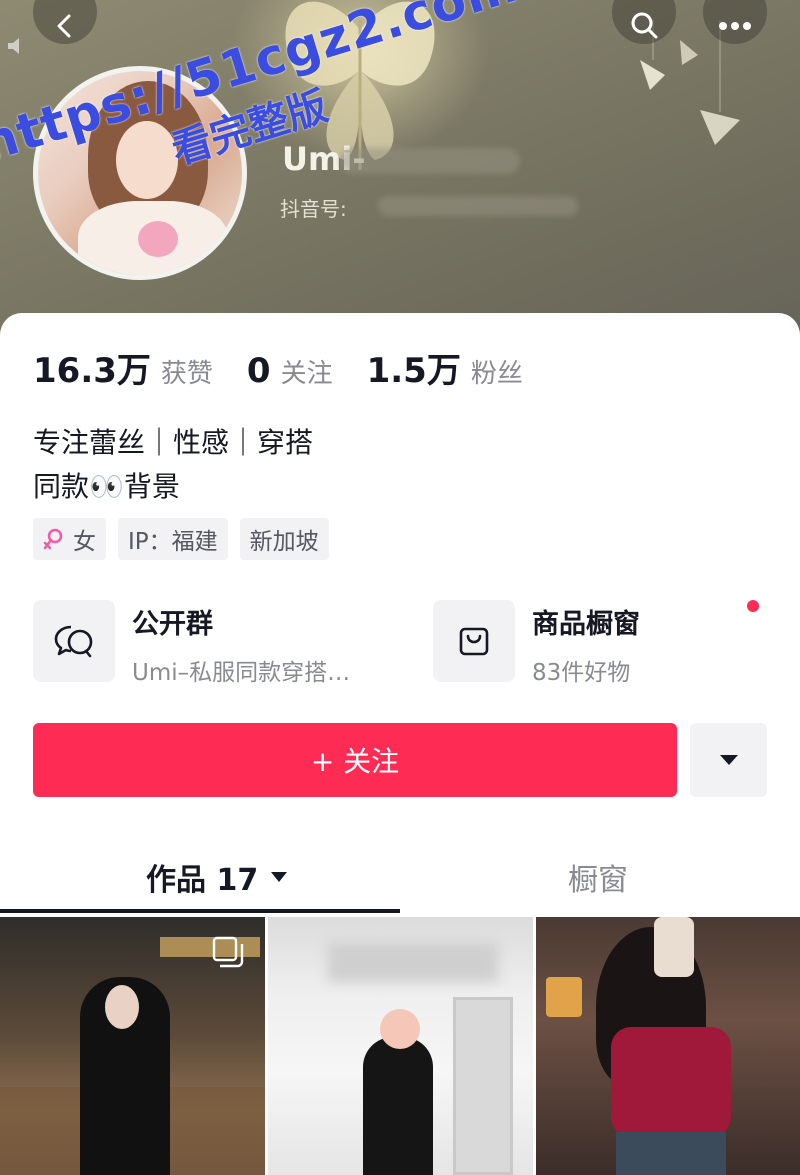 The image size is (800, 1175). What do you see at coordinates (735, 26) in the screenshot?
I see `more-horizontal-icon` at bounding box center [735, 26].